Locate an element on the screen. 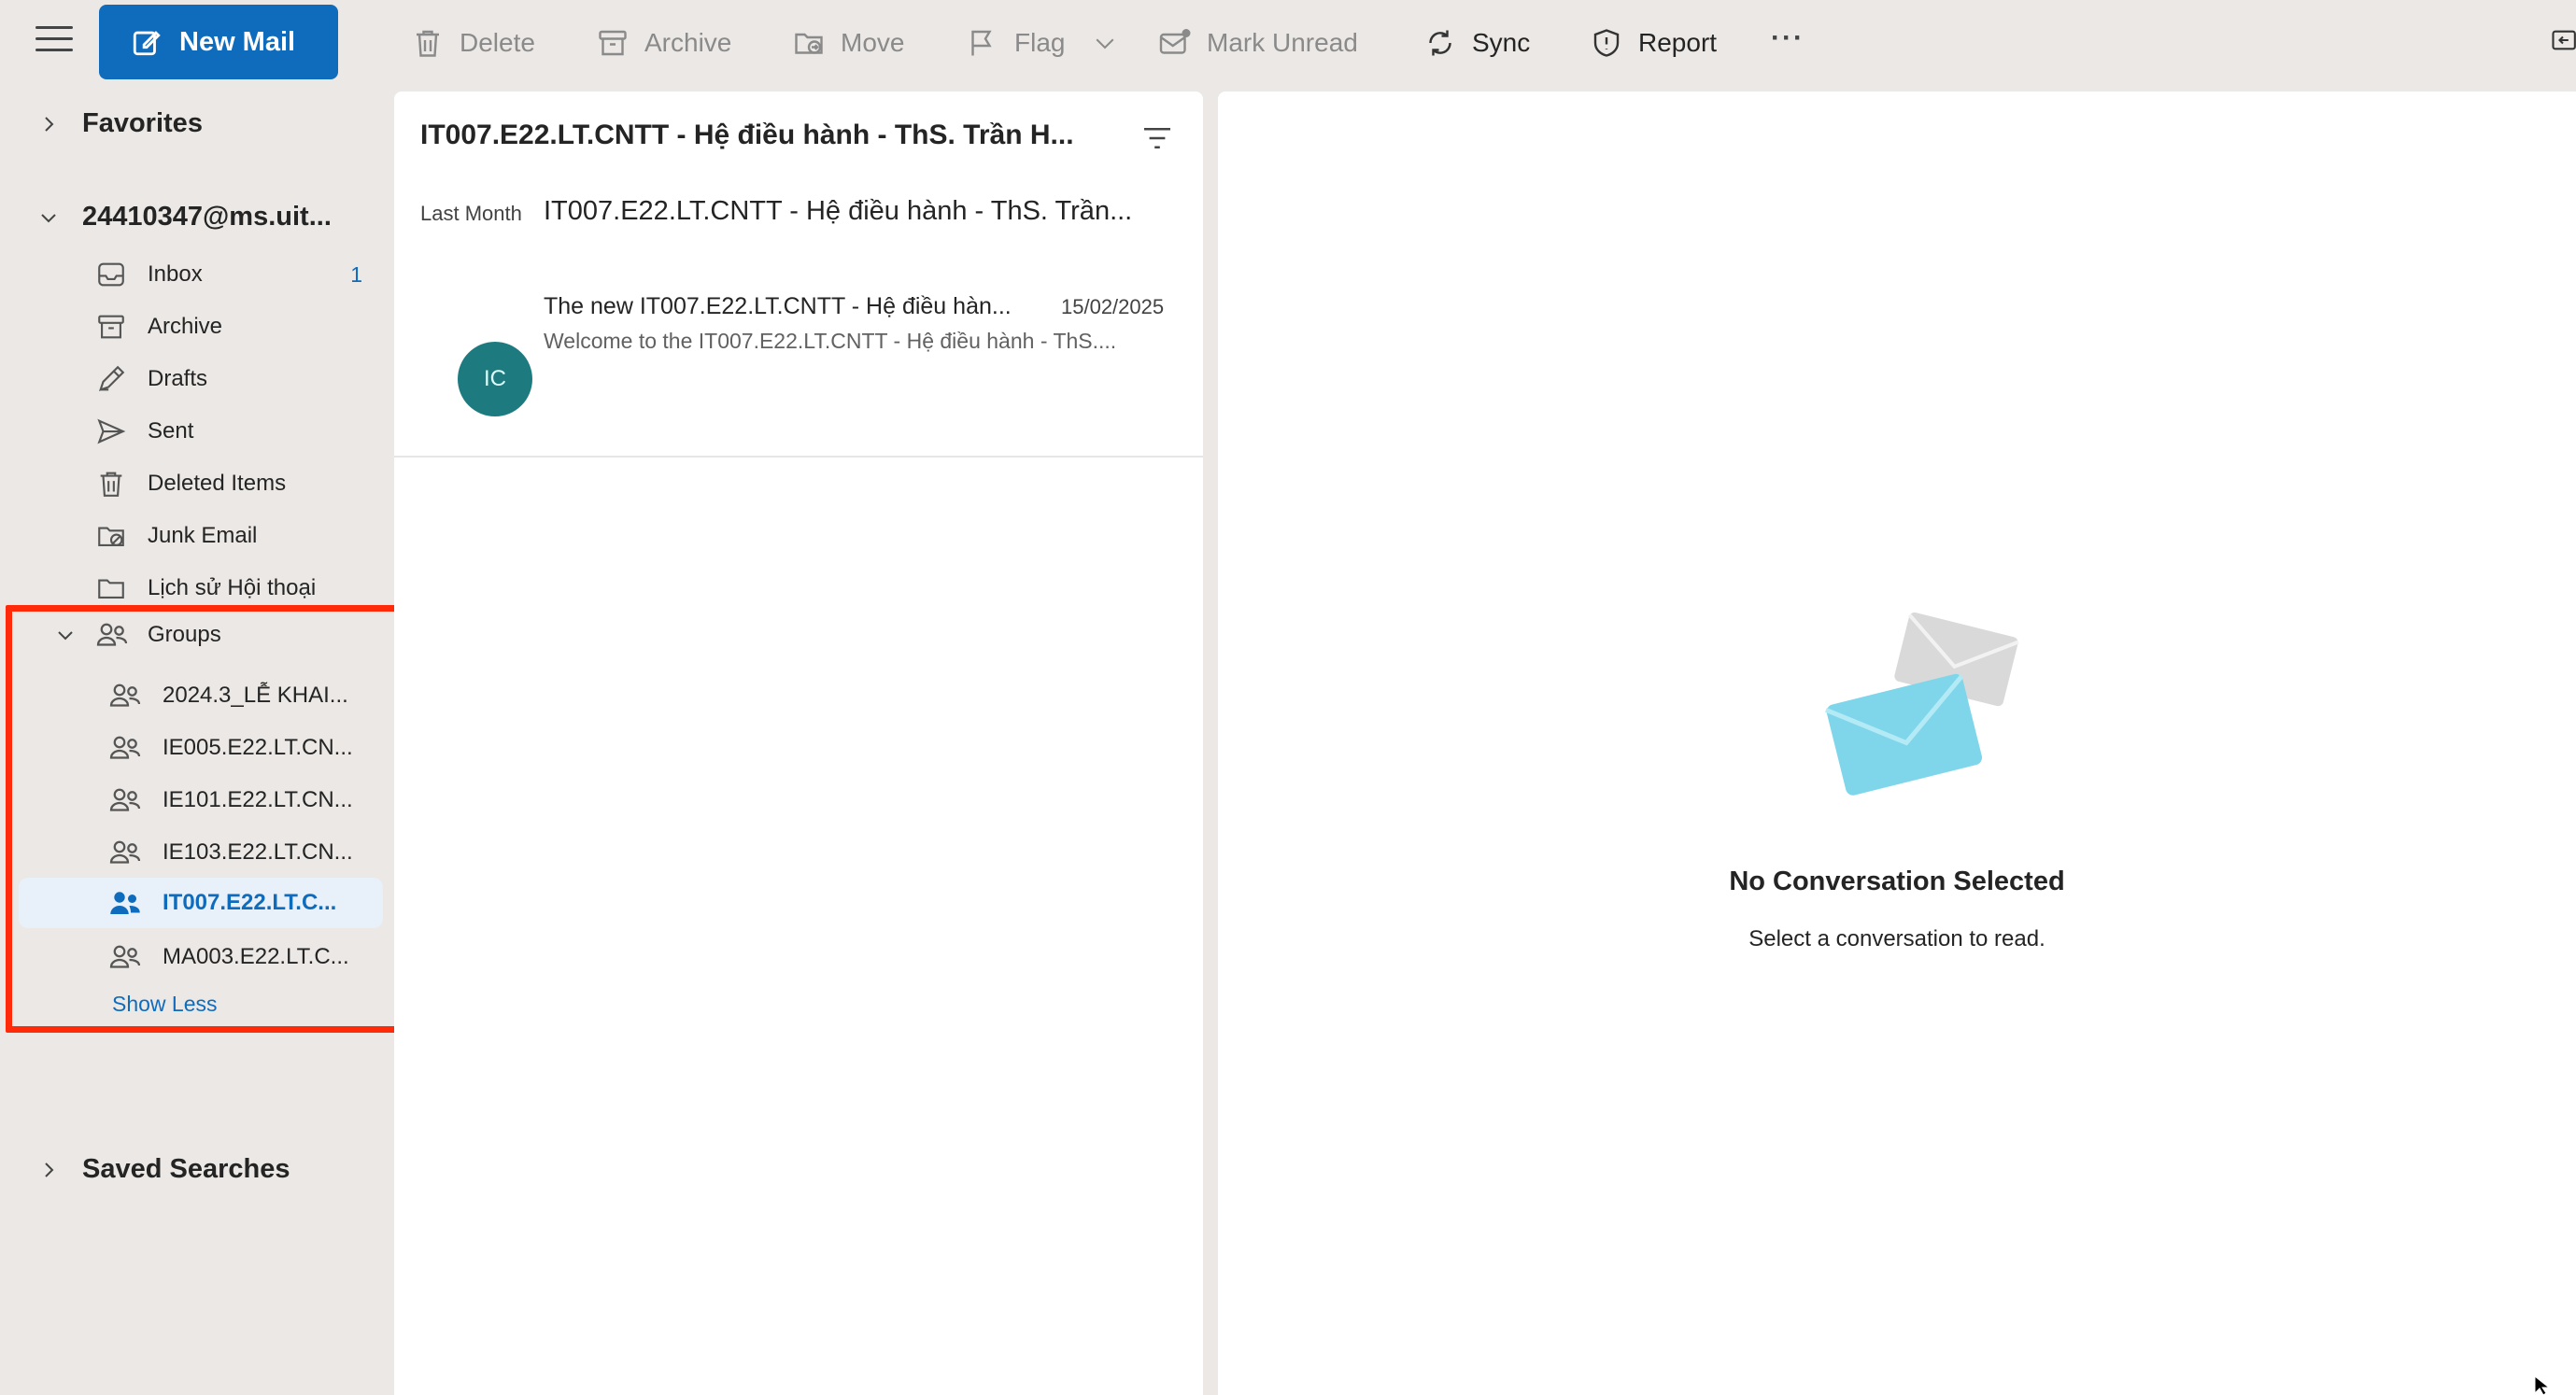 This screenshot has height=1395, width=2576. date-group-header: Last Month is located at coordinates (471, 213).